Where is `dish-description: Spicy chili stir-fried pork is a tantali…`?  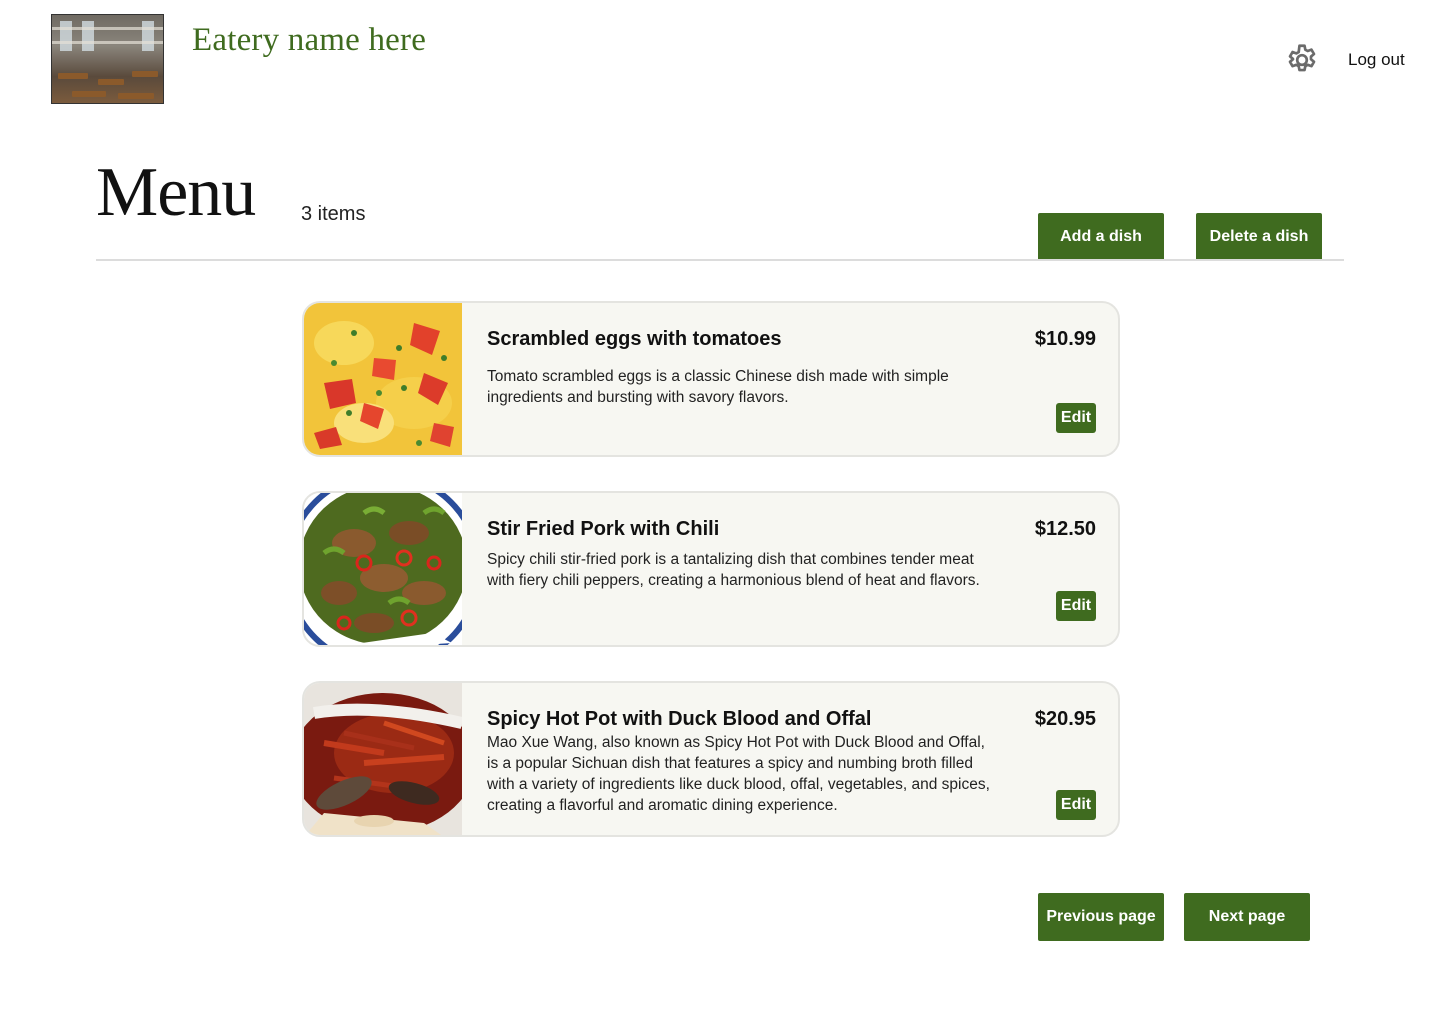 dish-description: Spicy chili stir-fried pork is a tantali… is located at coordinates (733, 570).